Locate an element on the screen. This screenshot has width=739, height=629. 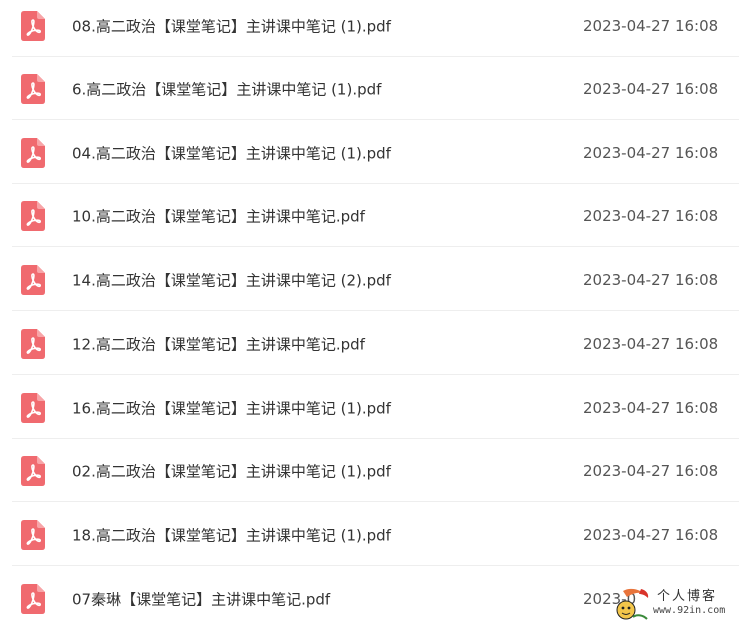
file-name: 10.高二政治【课堂笔记】主讲课中笔记.pdf is located at coordinates (218, 216).